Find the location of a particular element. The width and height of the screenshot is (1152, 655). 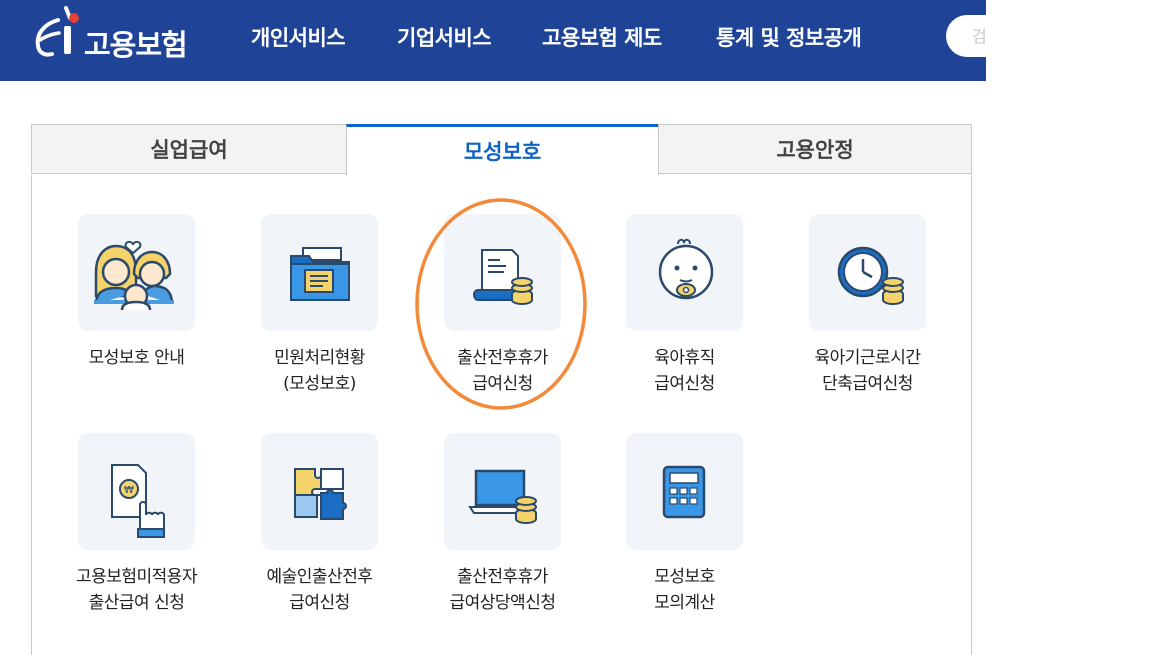

tile-maternity-leave-application: 출산전후휴가 급여신청 is located at coordinates (489, 314).